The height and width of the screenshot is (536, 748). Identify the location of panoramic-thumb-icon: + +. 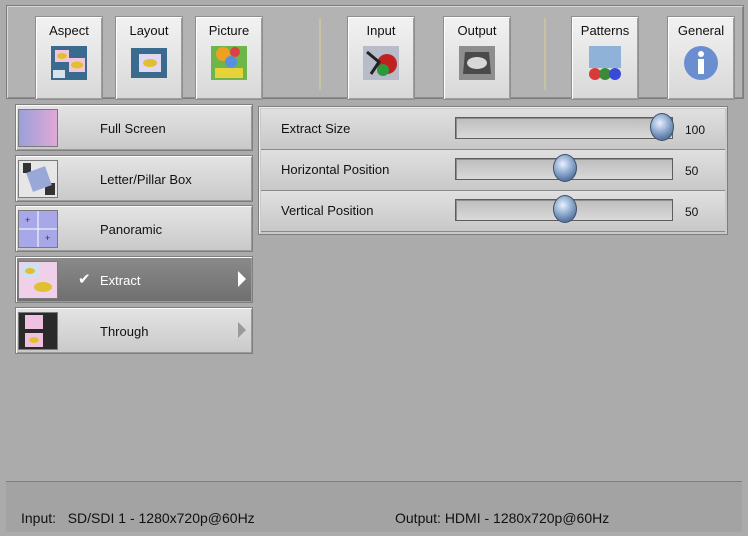
(38, 229).